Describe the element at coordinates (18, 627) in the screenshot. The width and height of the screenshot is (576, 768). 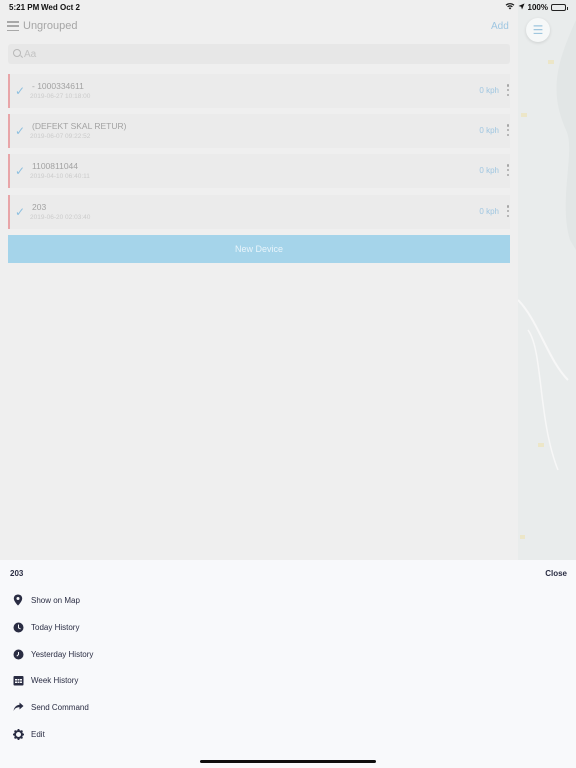
I see `clock-icon` at that location.